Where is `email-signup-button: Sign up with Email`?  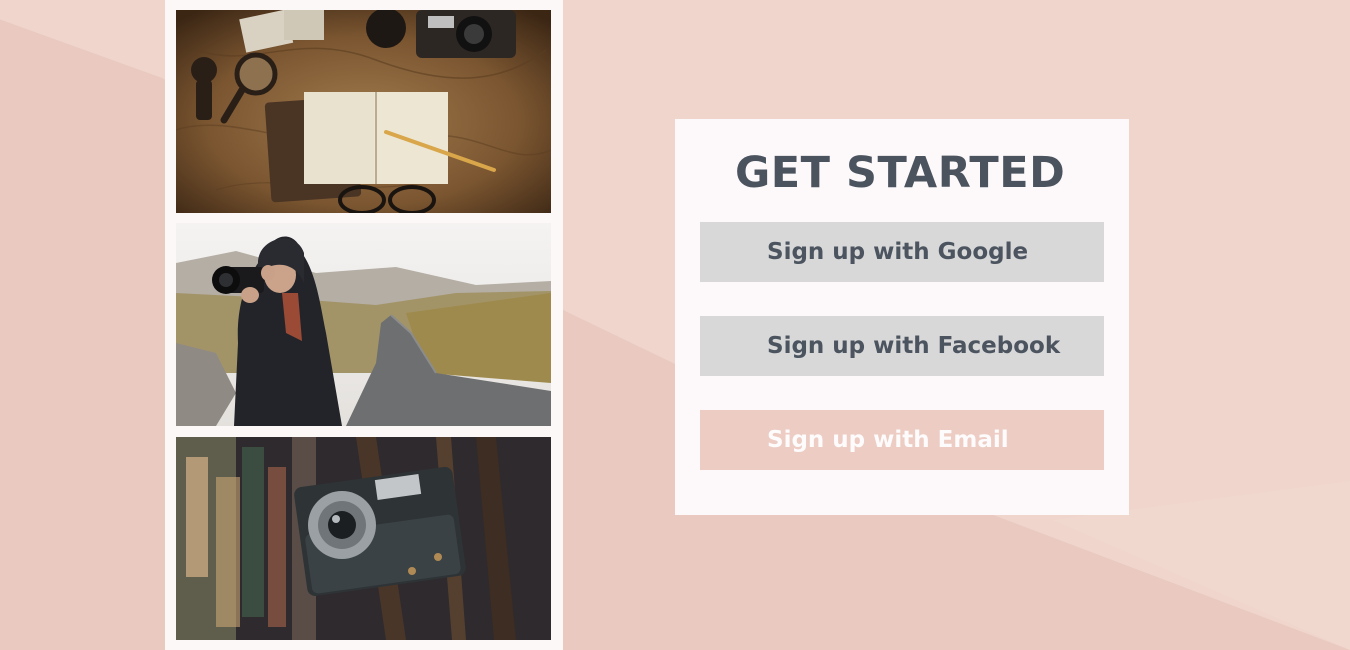
email-signup-button: Sign up with Email is located at coordinates (902, 440).